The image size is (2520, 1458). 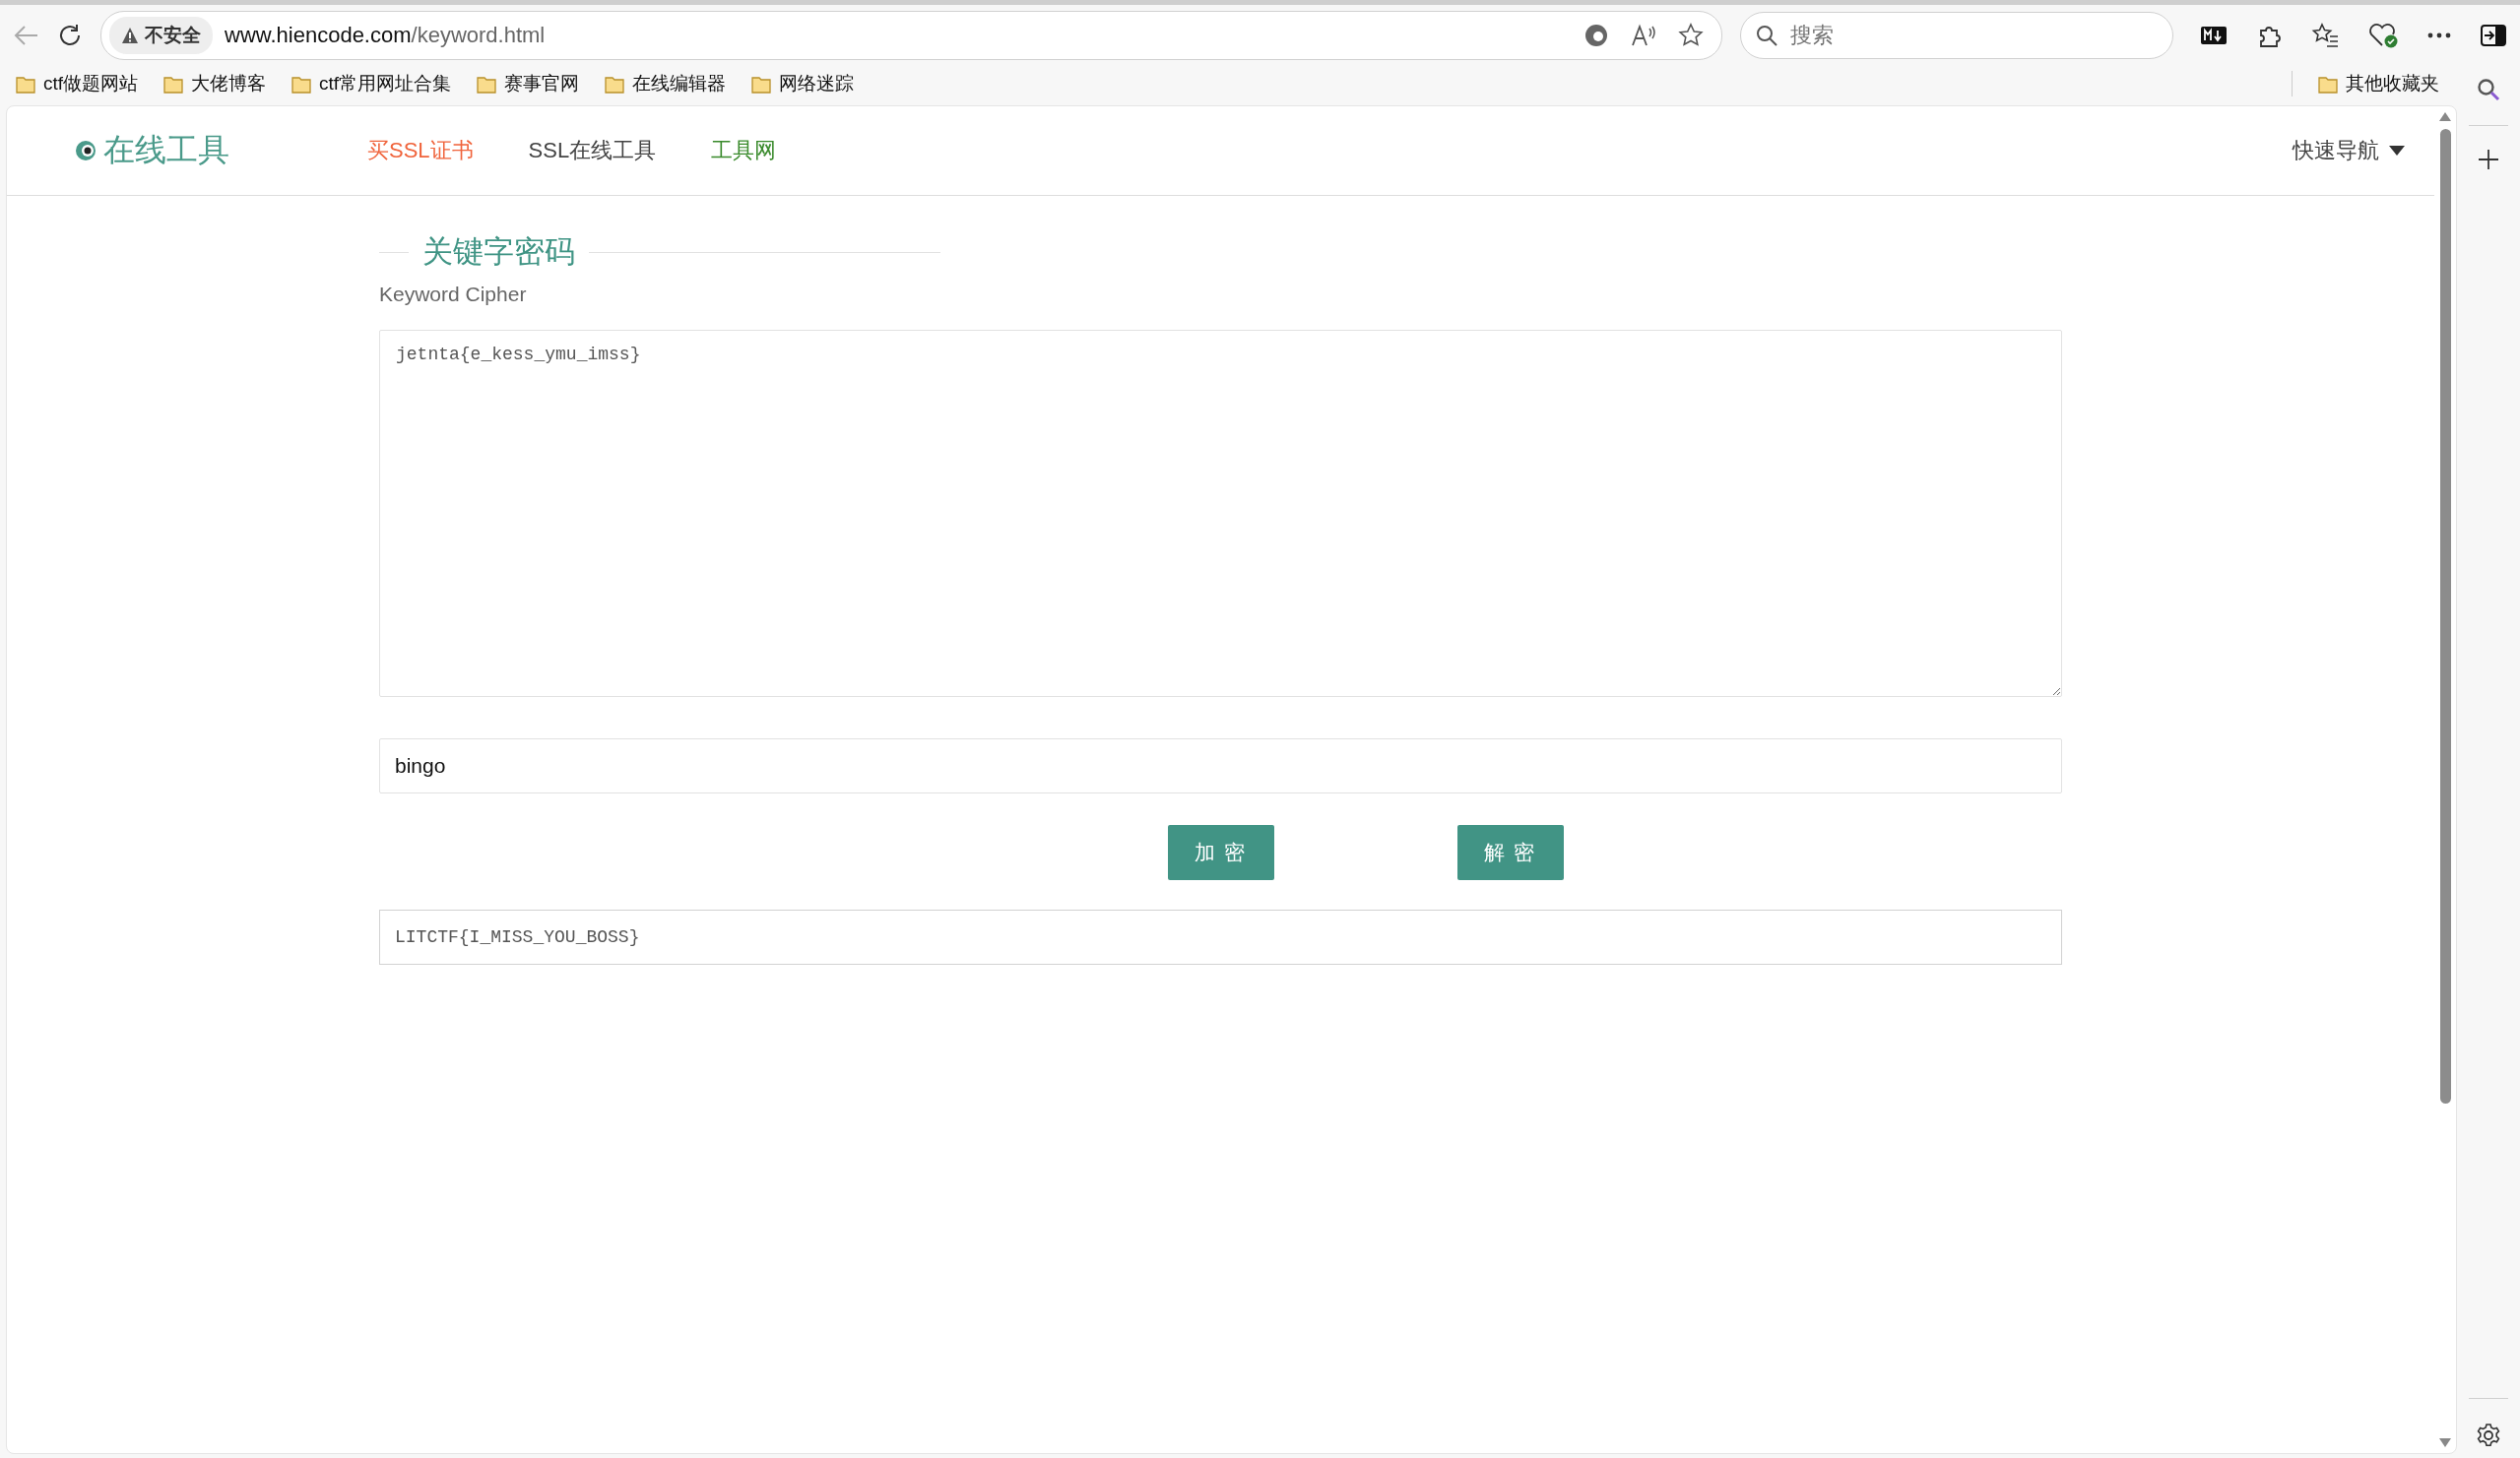 I want to click on favorites-icon, so click(x=2325, y=35).